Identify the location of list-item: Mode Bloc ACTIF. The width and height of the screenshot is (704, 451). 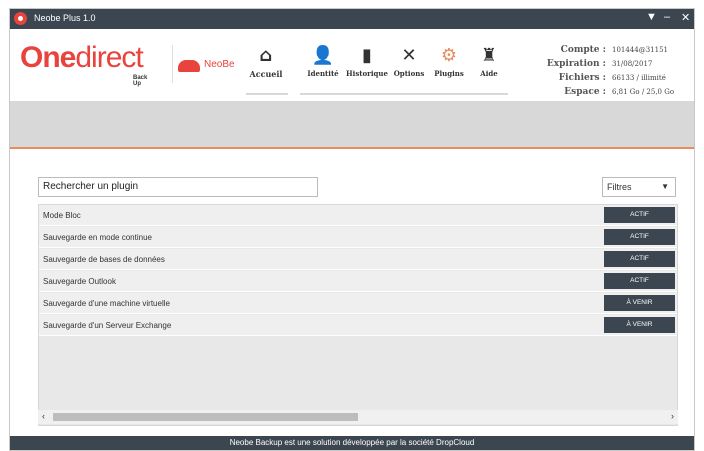
(358, 215).